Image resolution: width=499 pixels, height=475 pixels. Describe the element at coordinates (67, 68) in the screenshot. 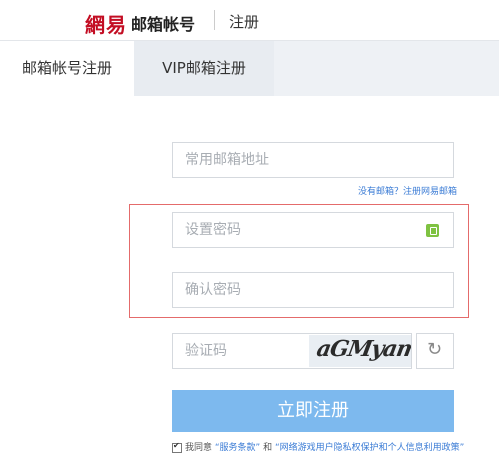

I see `tab-email-register: 邮箱帐号注册` at that location.